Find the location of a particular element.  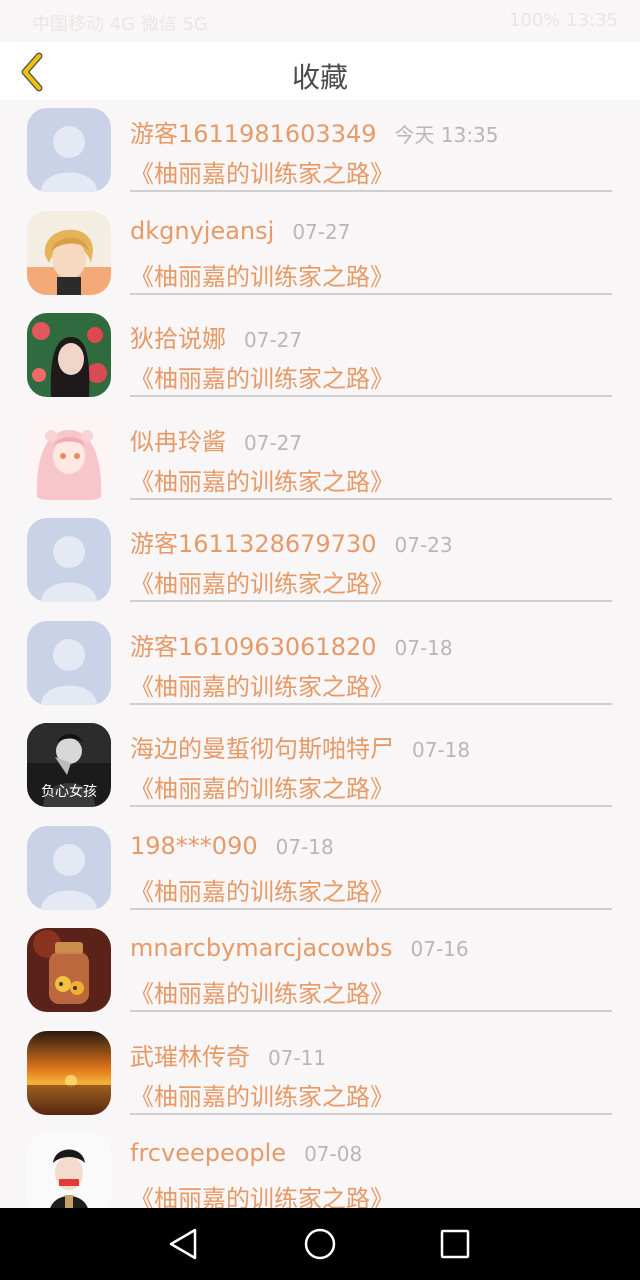

favorite-item: dkgnyjeansj 07-27 《柚丽嘉的训练家之路》 is located at coordinates (320, 254).